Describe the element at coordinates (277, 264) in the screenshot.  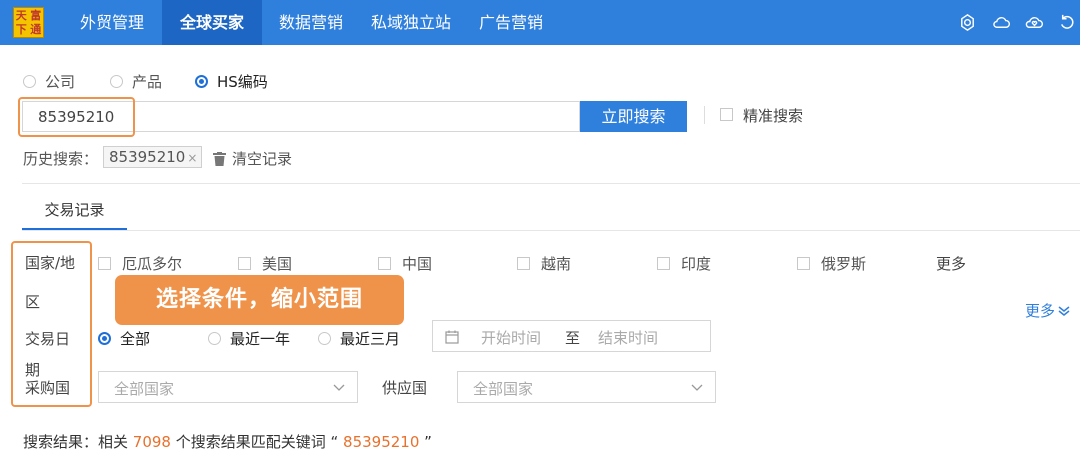
I see `country-label: 美国` at that location.